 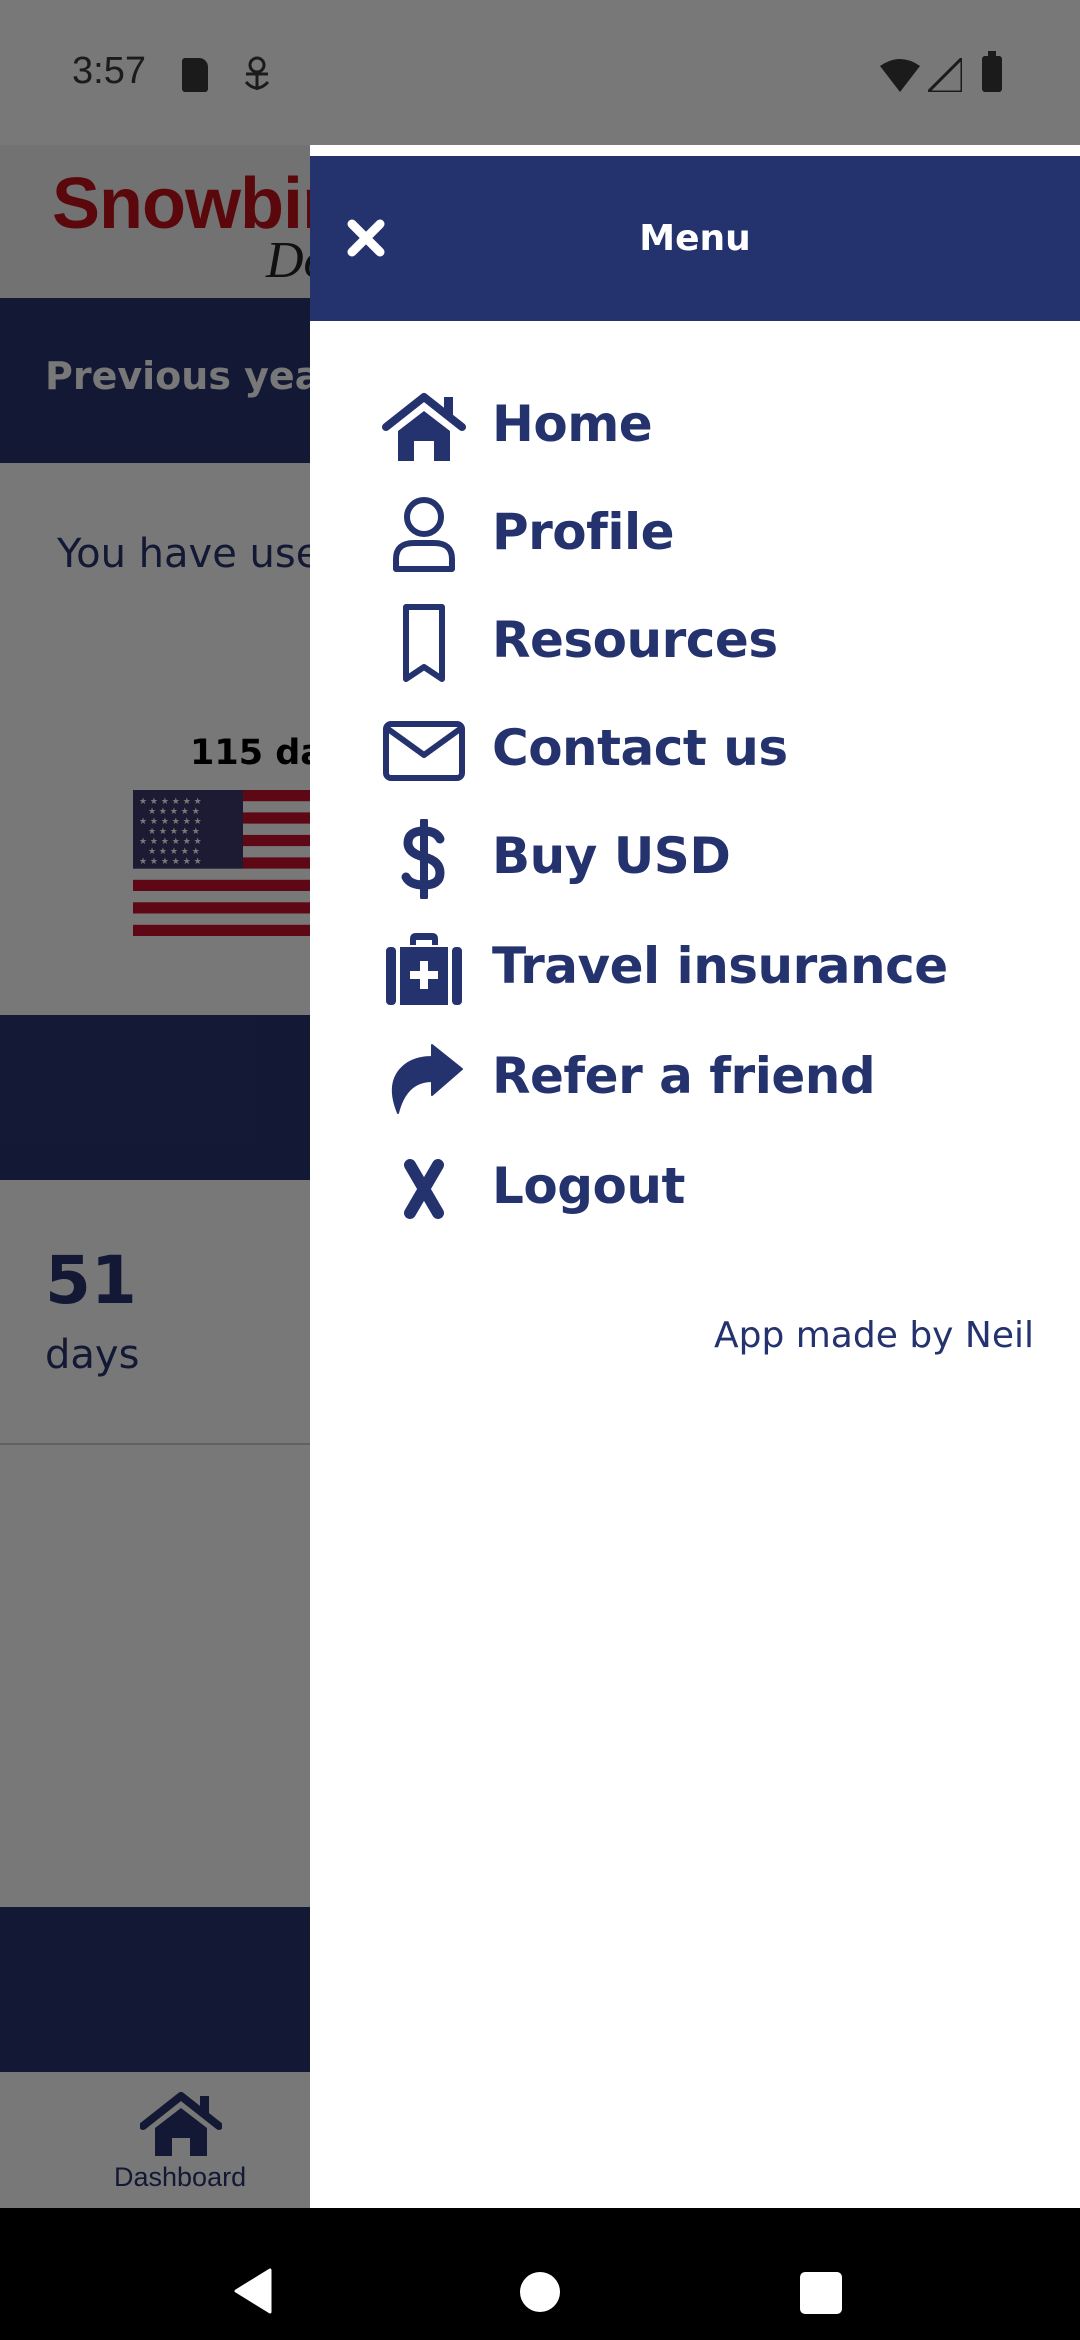 What do you see at coordinates (540, 2292) in the screenshot?
I see `home-button-icon` at bounding box center [540, 2292].